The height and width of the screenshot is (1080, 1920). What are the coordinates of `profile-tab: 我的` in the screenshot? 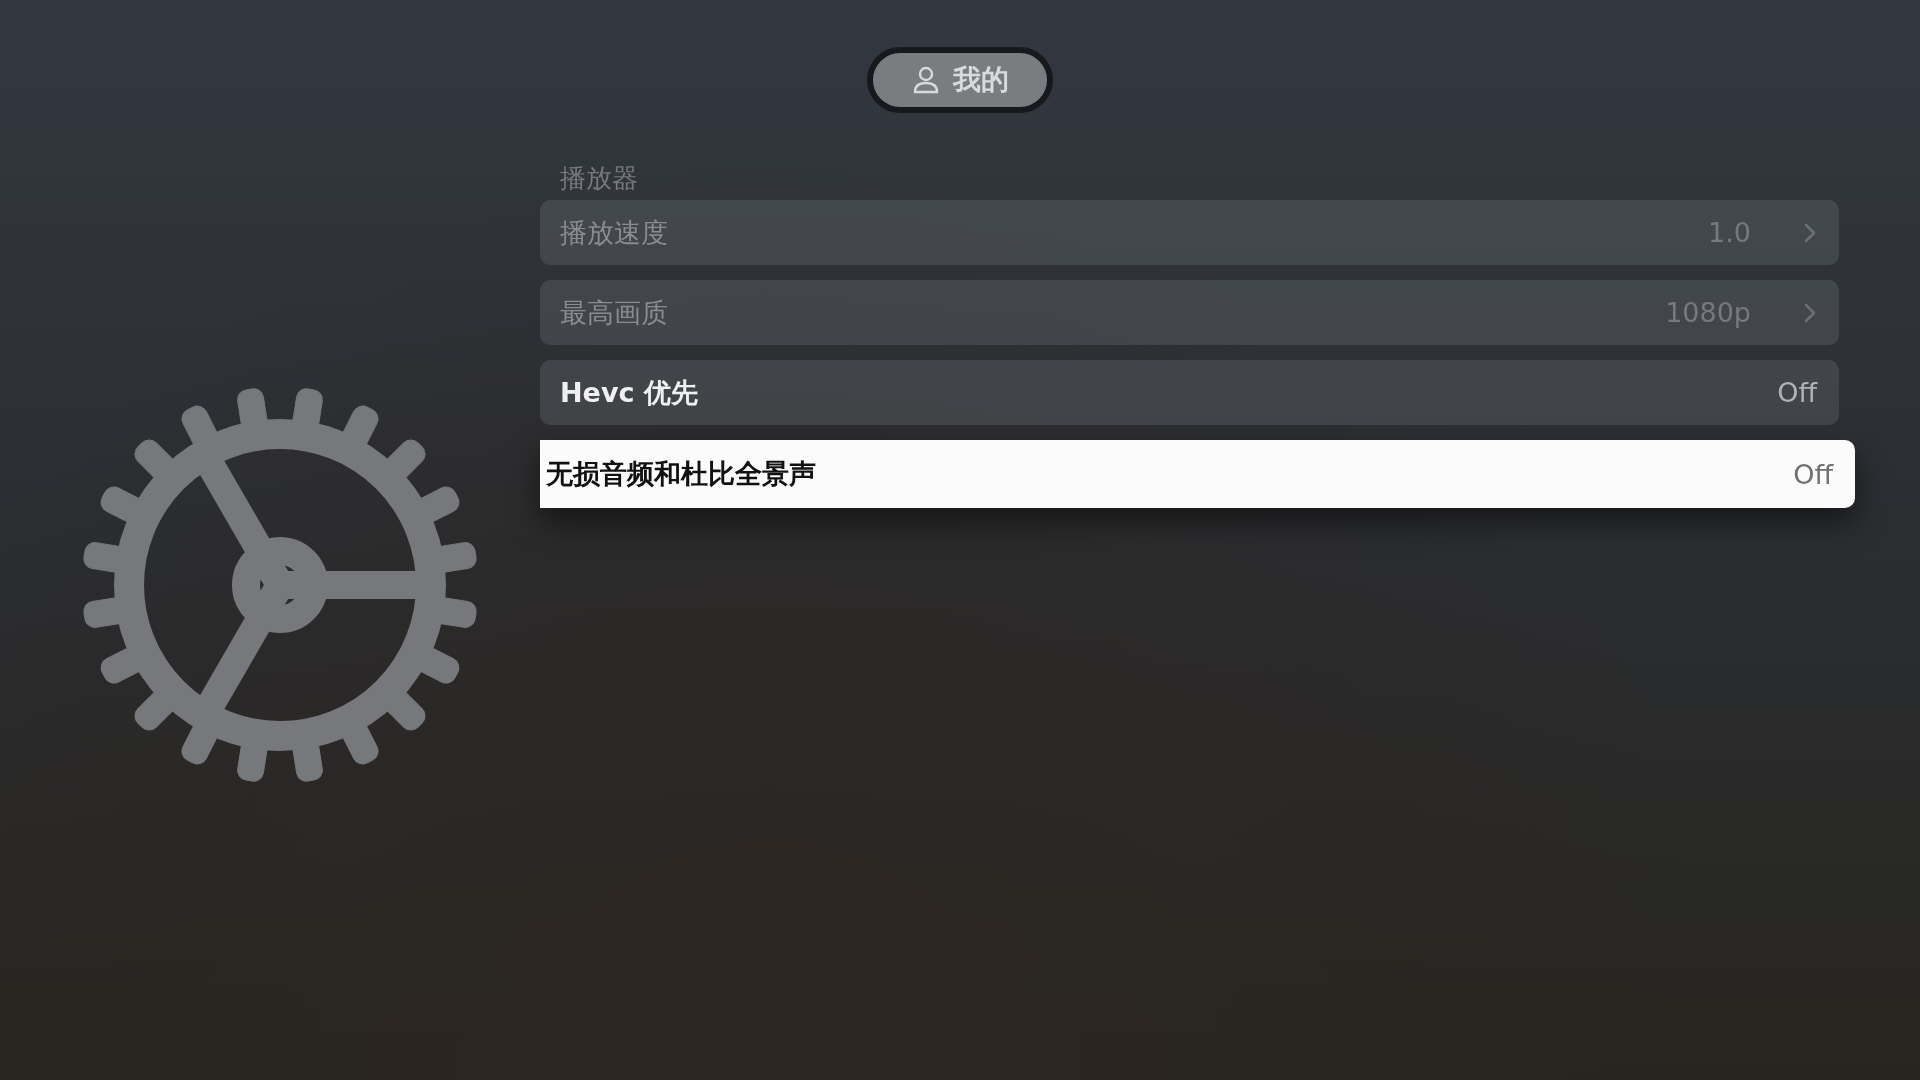 It's located at (960, 80).